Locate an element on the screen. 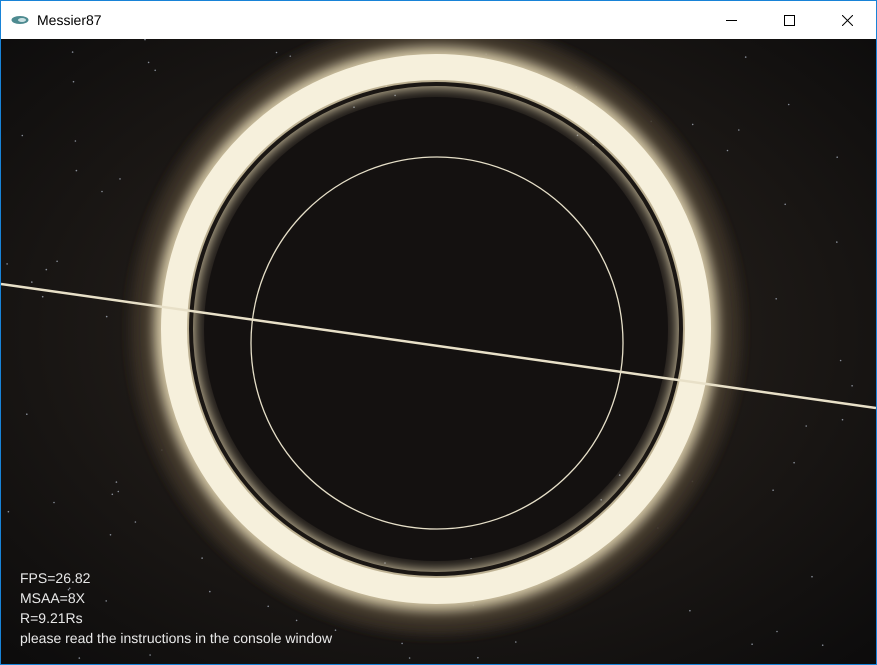 This screenshot has height=665, width=877. info-text: MSAA=8X is located at coordinates (53, 598).